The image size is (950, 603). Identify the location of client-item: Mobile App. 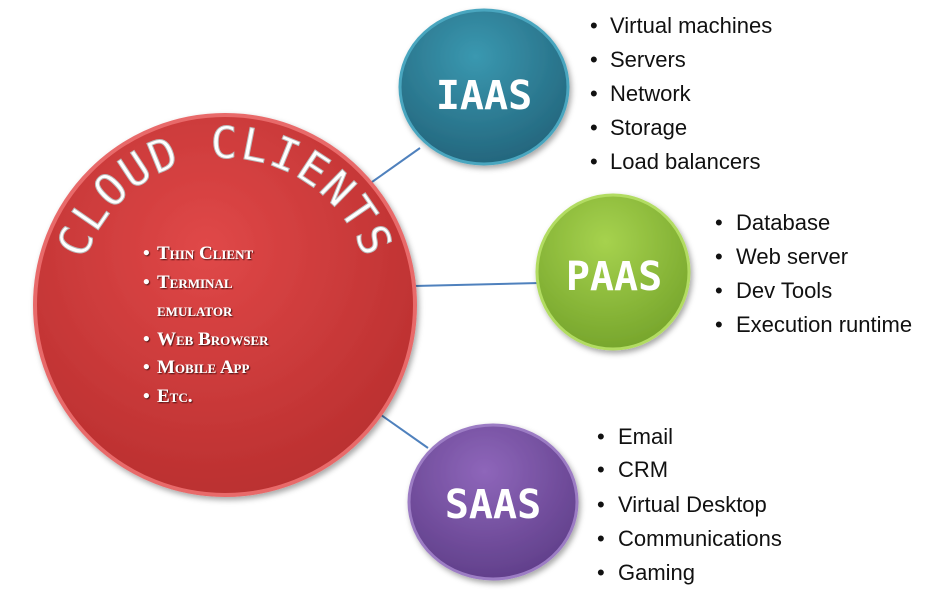
(203, 367).